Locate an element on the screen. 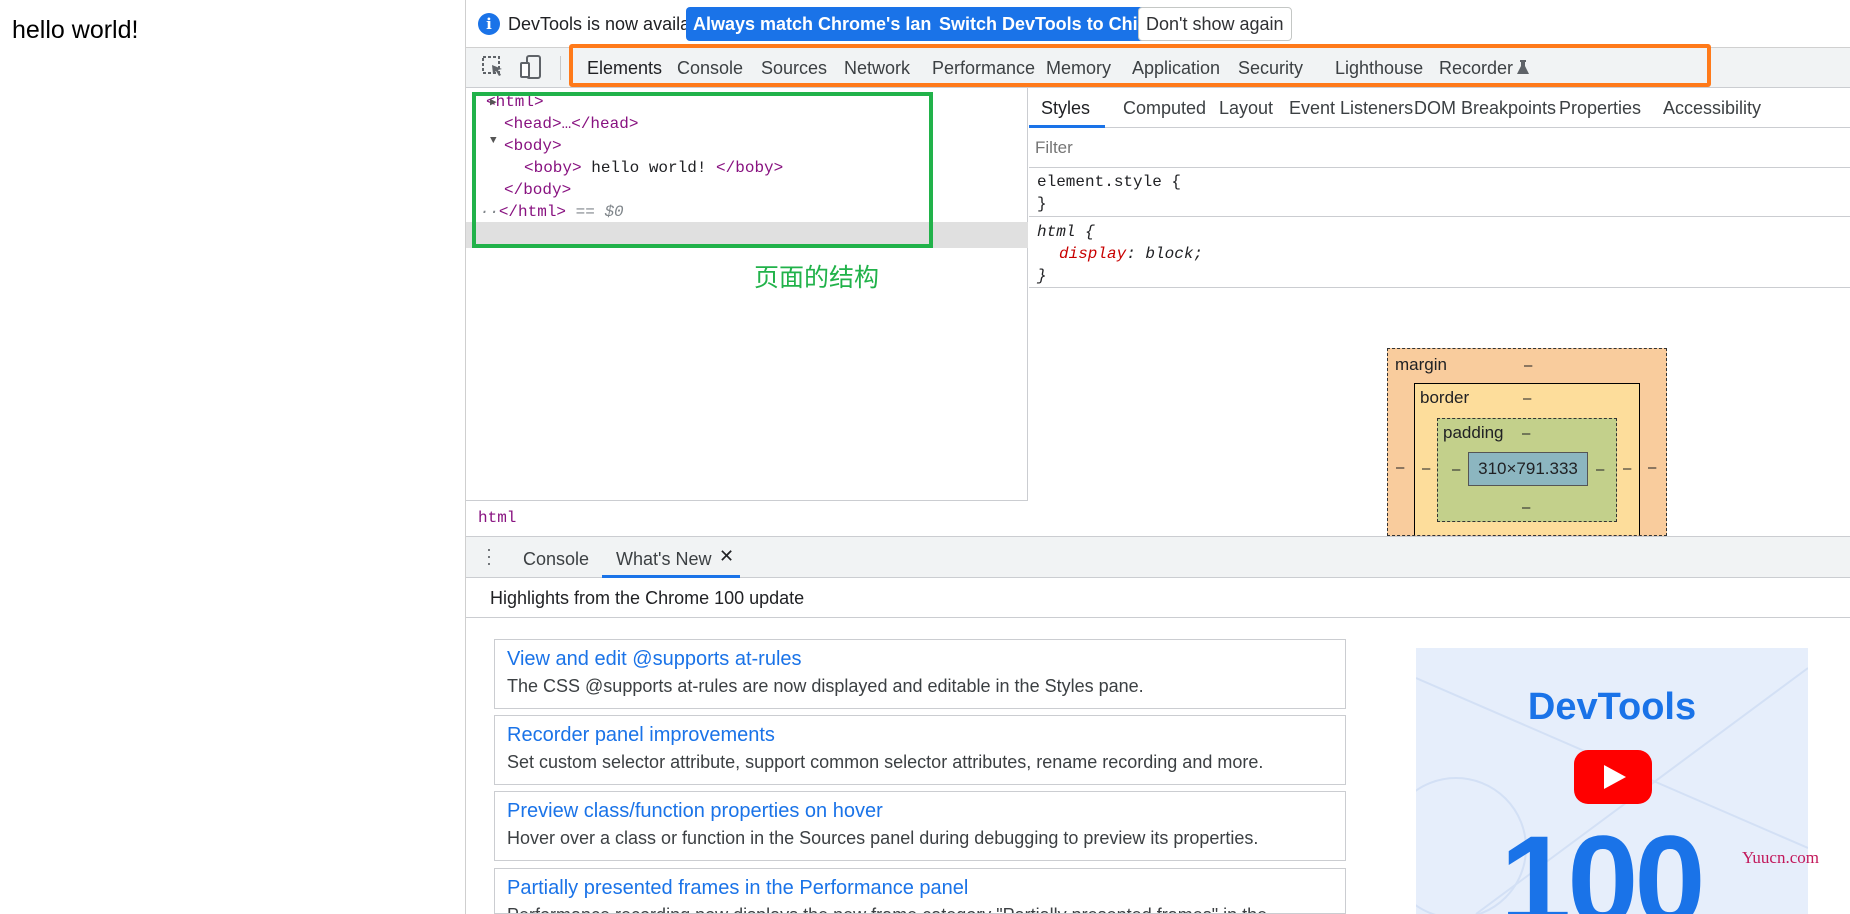 This screenshot has height=914, width=1850. html-rule-close: } is located at coordinates (1042, 276).